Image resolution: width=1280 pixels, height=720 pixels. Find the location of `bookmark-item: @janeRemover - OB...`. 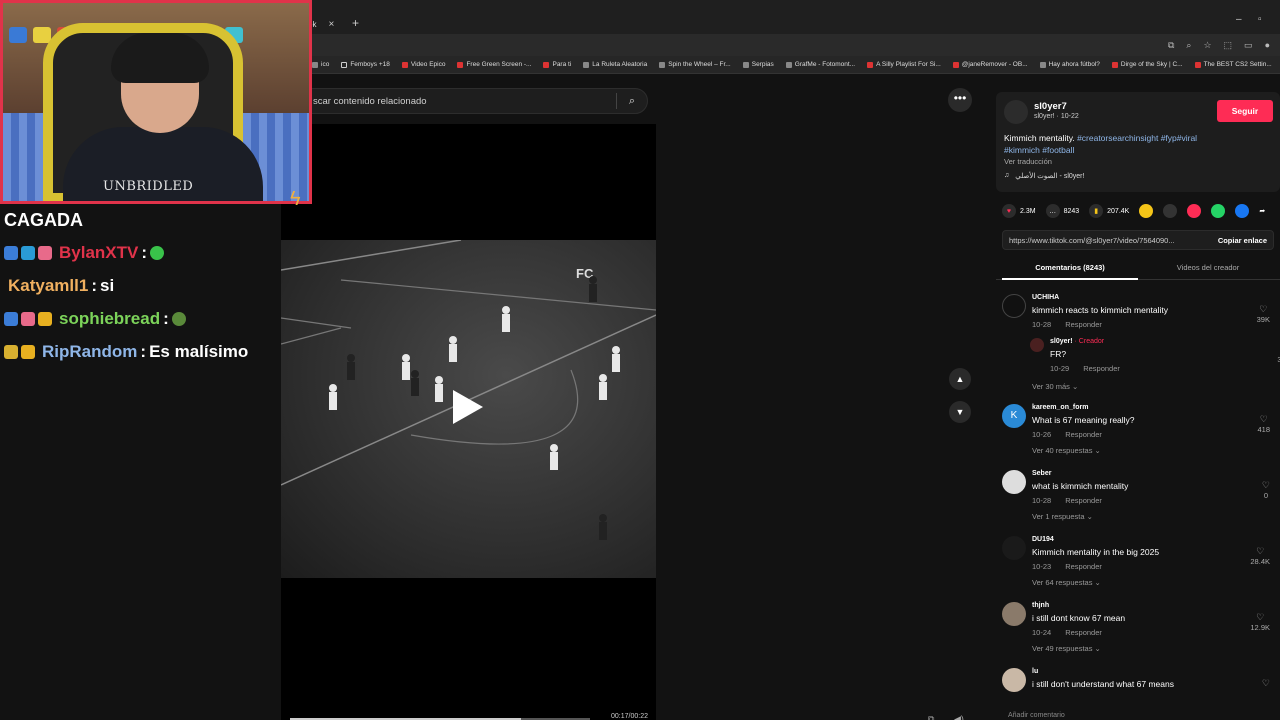

bookmark-item: @janeRemover - OB... is located at coordinates (990, 64).